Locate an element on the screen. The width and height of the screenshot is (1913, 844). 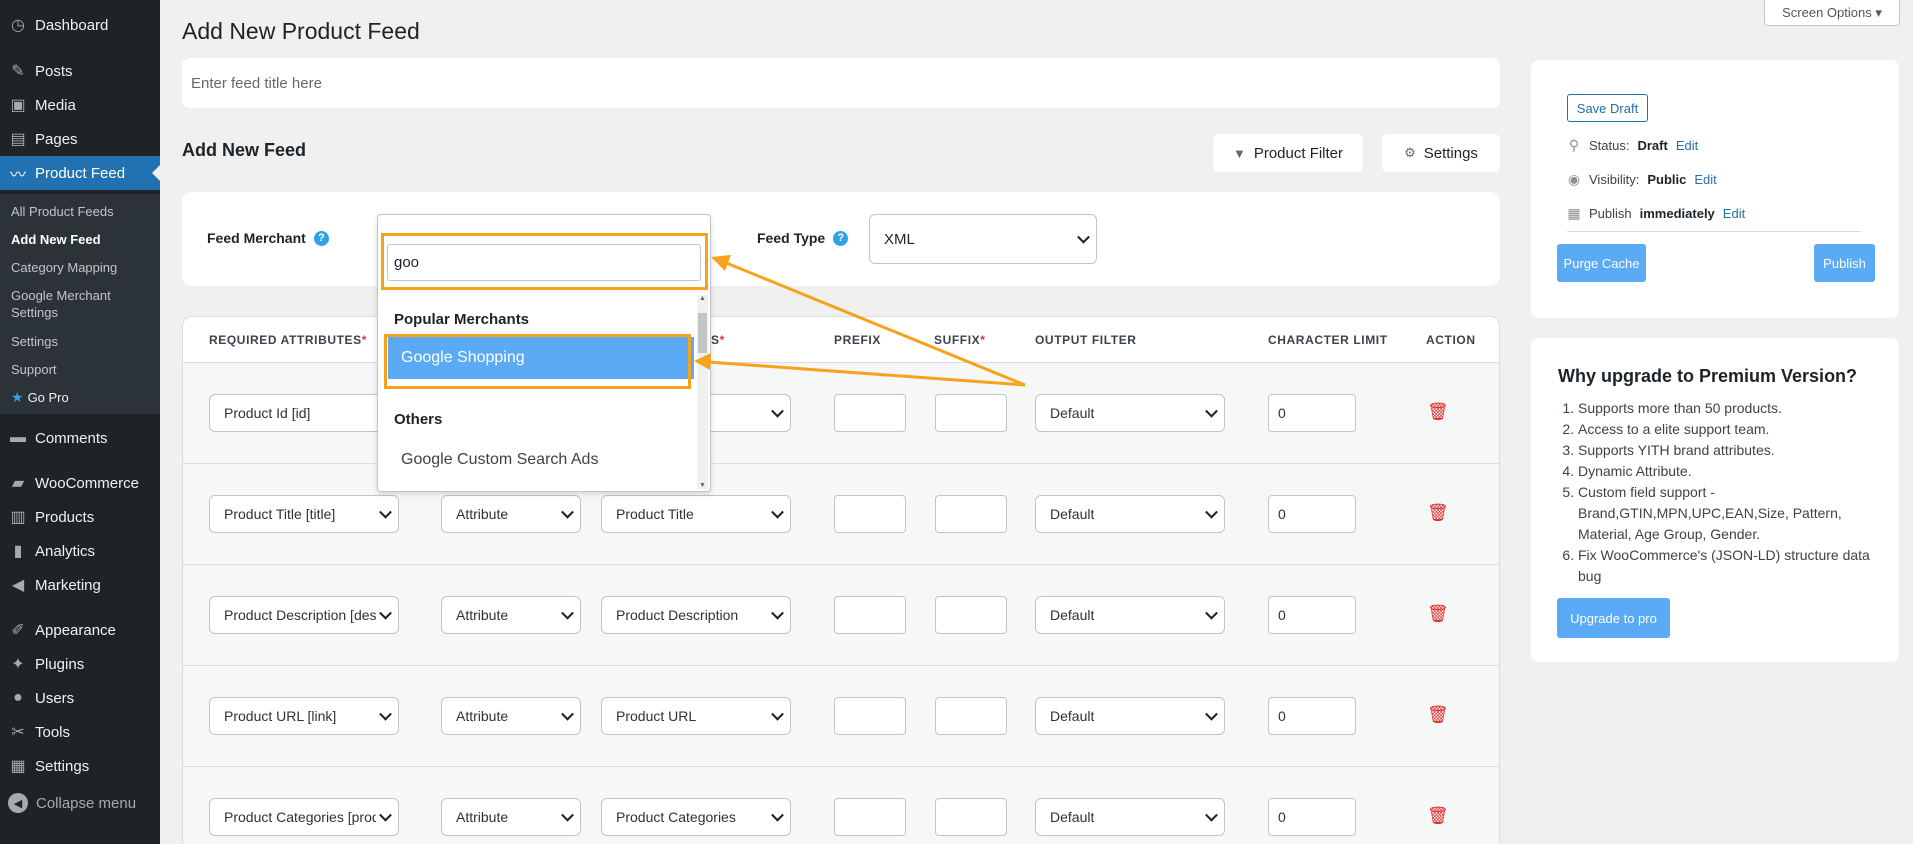
value-select: Product URL is located at coordinates (696, 716).